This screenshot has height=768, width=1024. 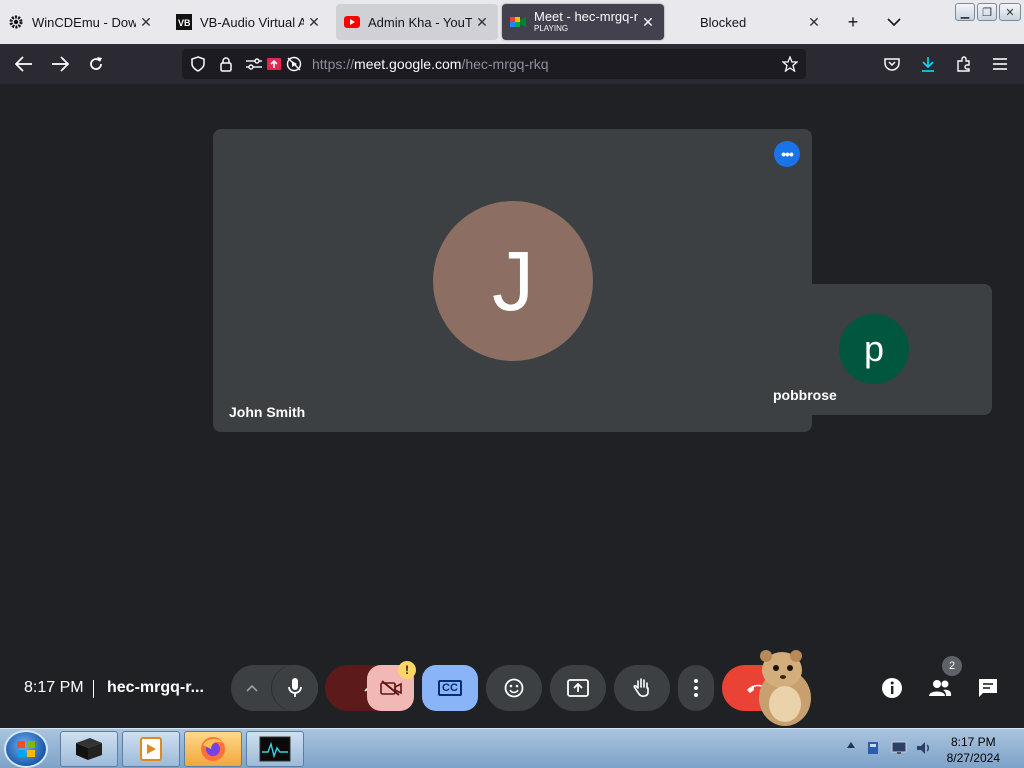 I want to click on participant-name: John Smith, so click(x=267, y=412).